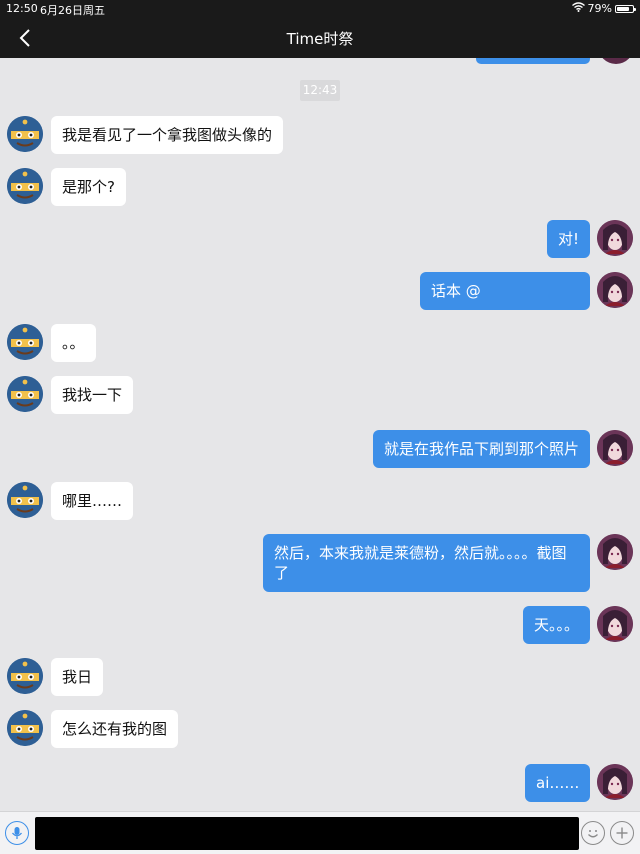  What do you see at coordinates (505, 291) in the screenshot?
I see `outgoing-message-bubble: 话本 @` at bounding box center [505, 291].